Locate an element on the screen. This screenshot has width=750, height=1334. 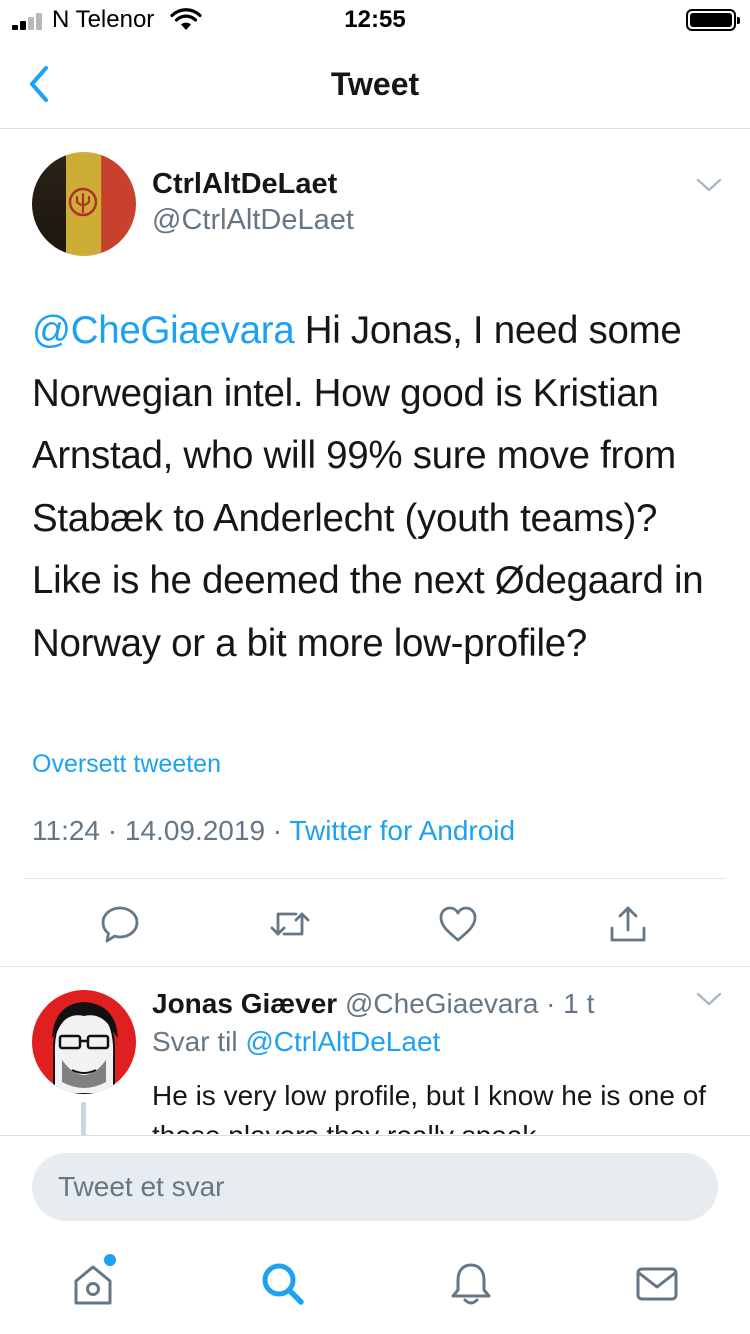
reply-author-handle: @CheGiaevara is located at coordinates (441, 1003).